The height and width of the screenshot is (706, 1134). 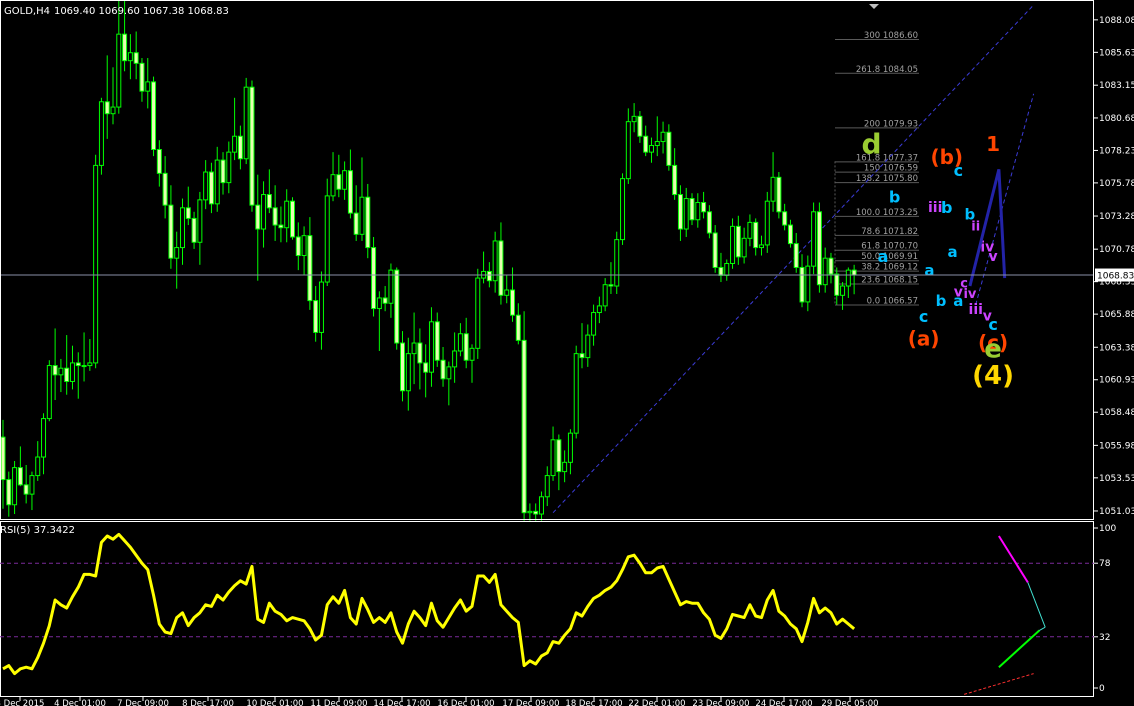 I want to click on price-axis-label: 1075.78, so click(x=1116, y=184).